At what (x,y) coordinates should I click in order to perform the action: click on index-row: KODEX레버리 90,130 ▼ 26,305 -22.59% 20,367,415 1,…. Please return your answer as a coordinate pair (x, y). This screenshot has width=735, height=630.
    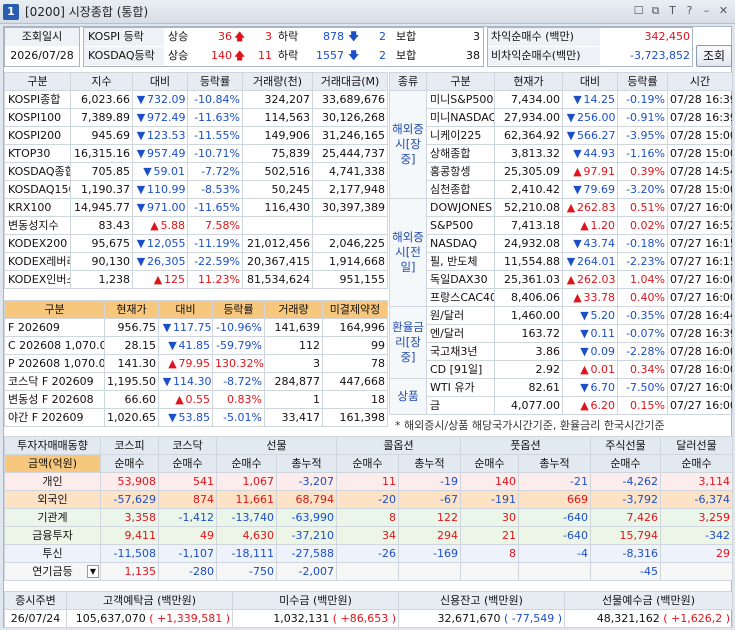
    Looking at the image, I should click on (196, 261).